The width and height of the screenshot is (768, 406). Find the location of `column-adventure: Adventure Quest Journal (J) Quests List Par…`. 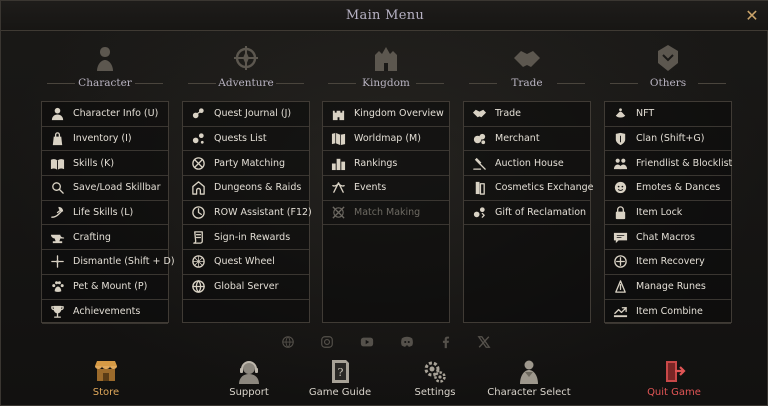

column-adventure: Adventure Quest Journal (J) Quests List Par… is located at coordinates (247, 181).